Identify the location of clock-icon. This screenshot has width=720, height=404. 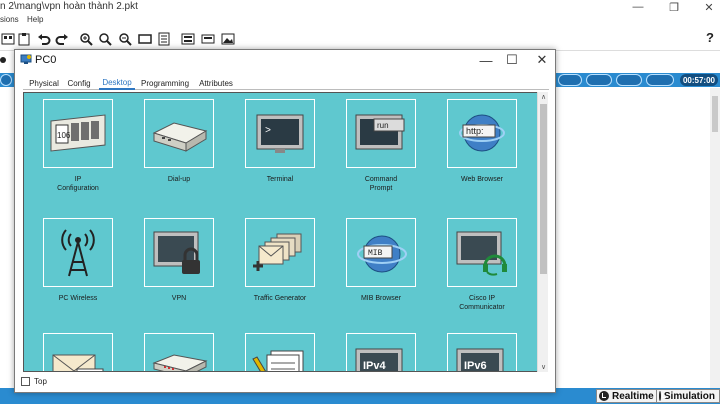
(604, 396).